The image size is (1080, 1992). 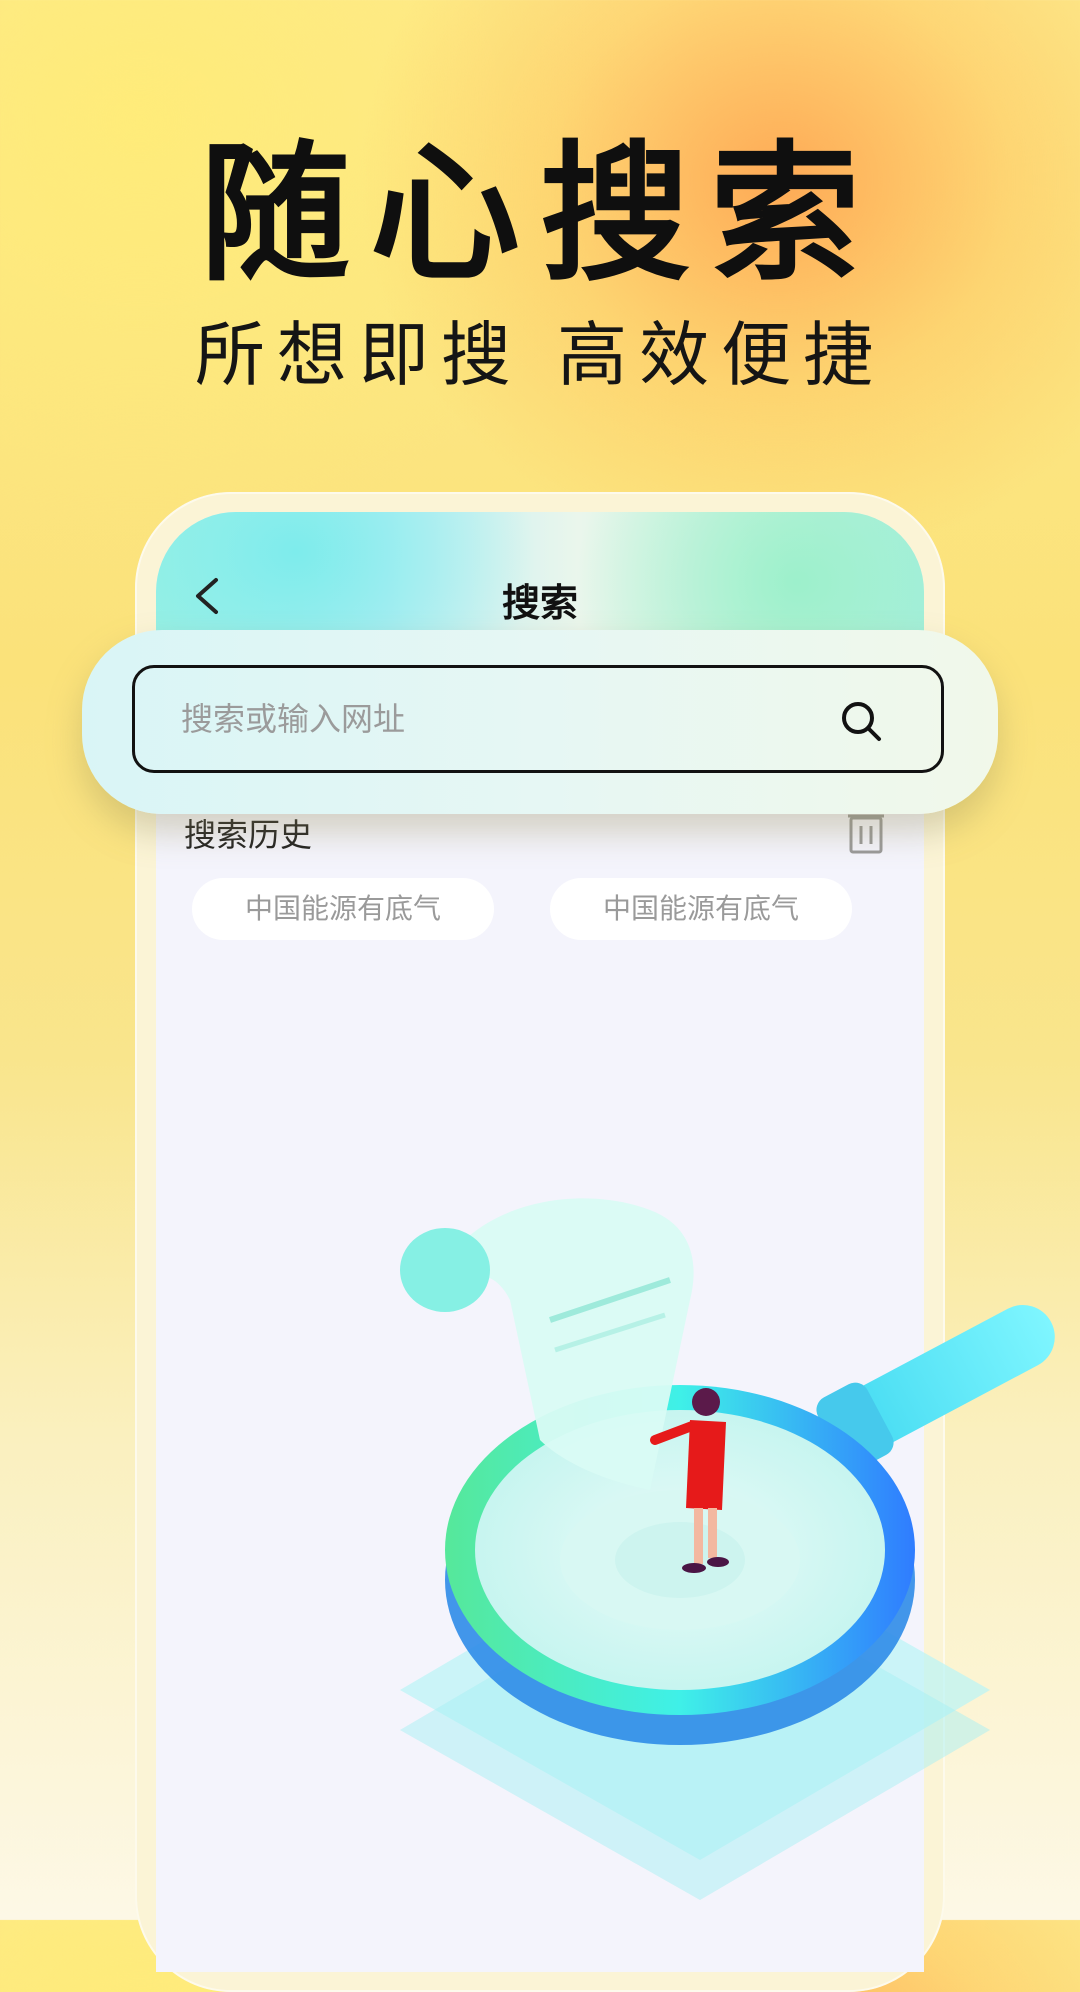 I want to click on search-icon, so click(x=861, y=721).